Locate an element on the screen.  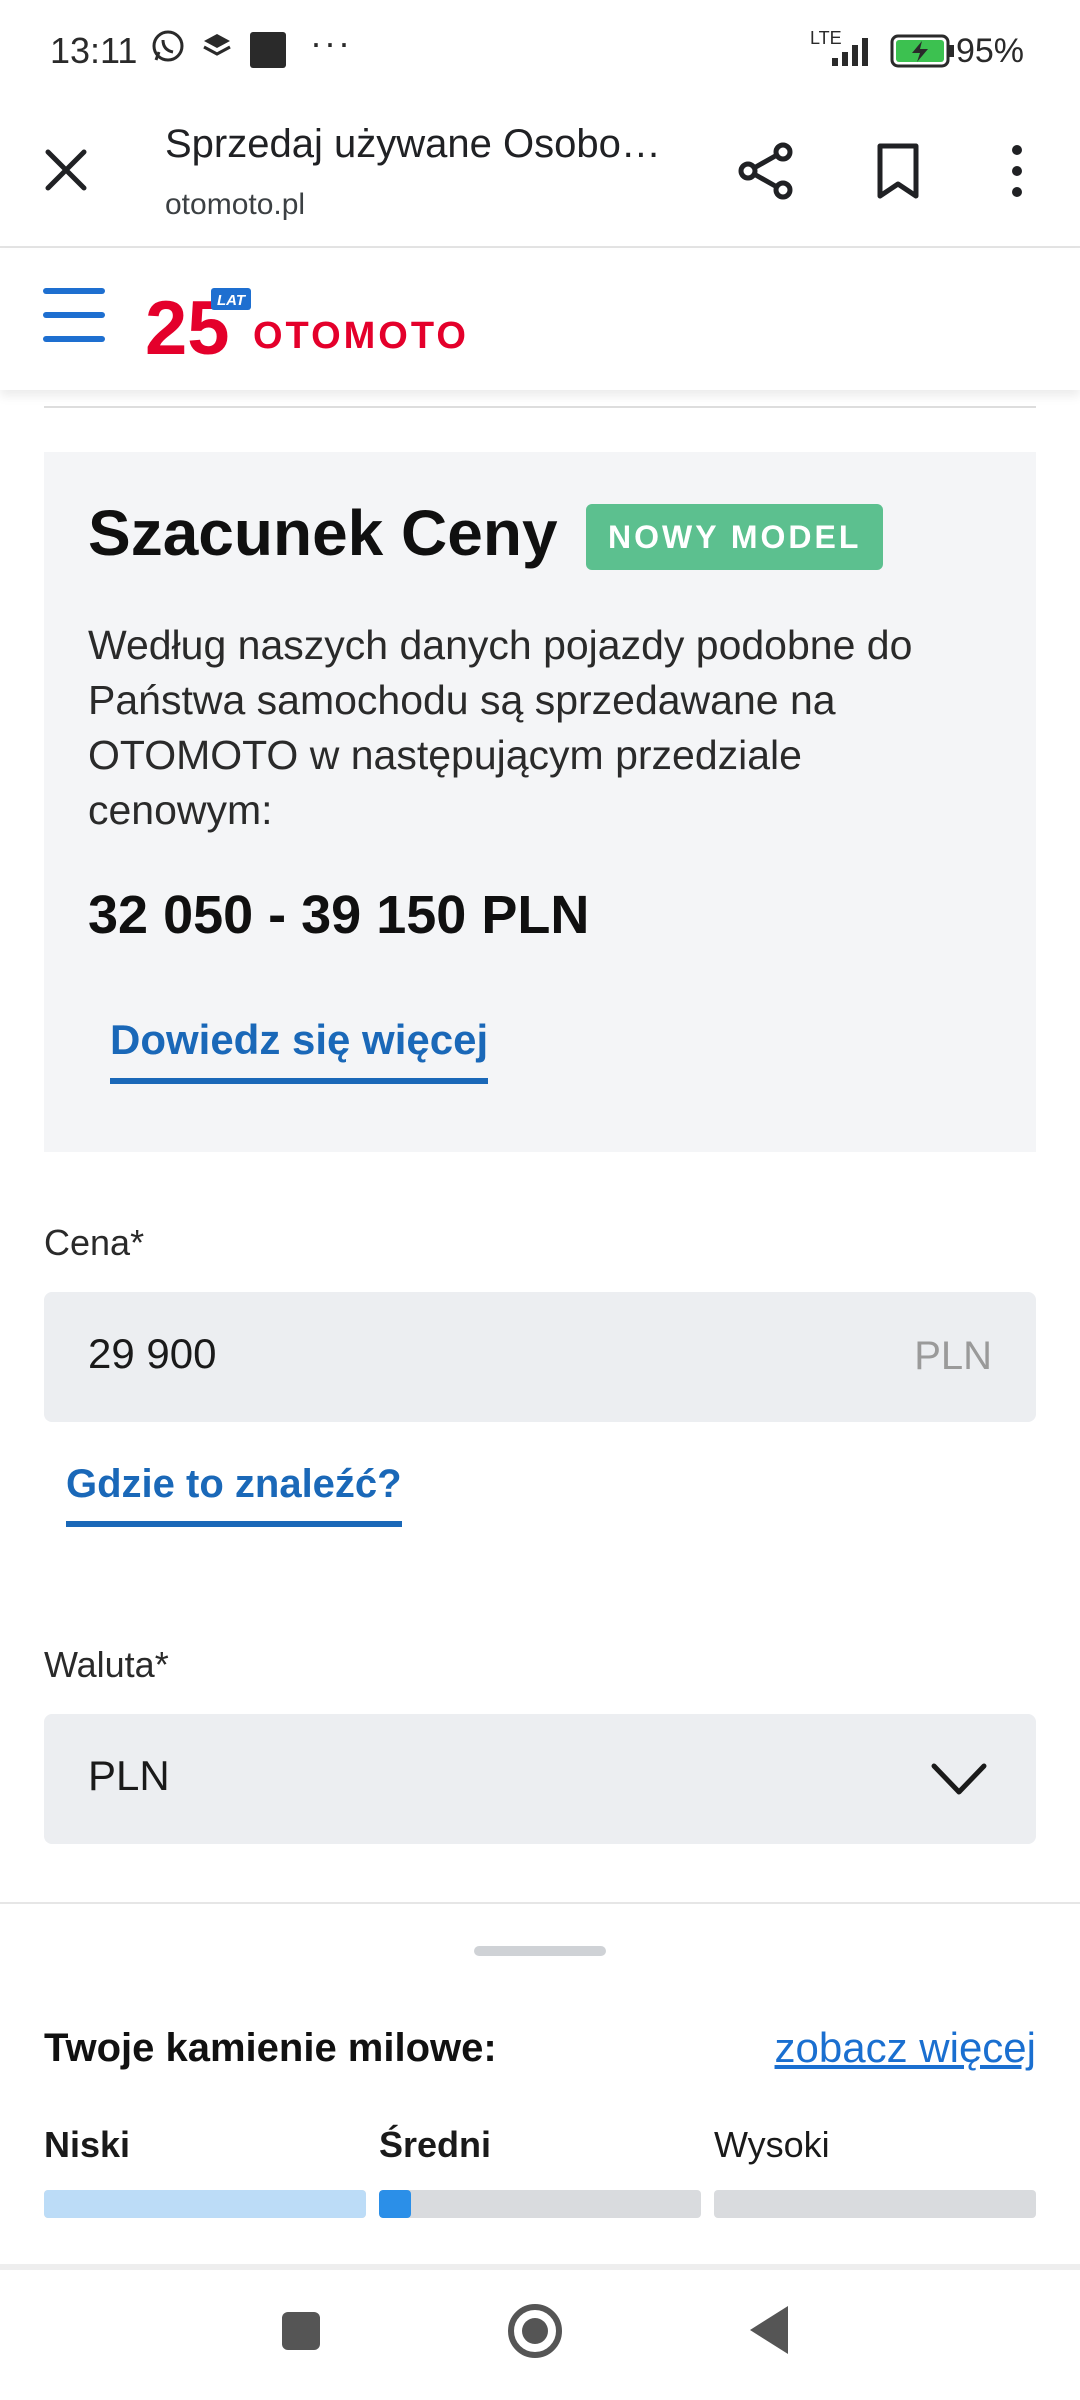
learn-more-link: Dowiedz się więcej is located at coordinates (299, 1050).